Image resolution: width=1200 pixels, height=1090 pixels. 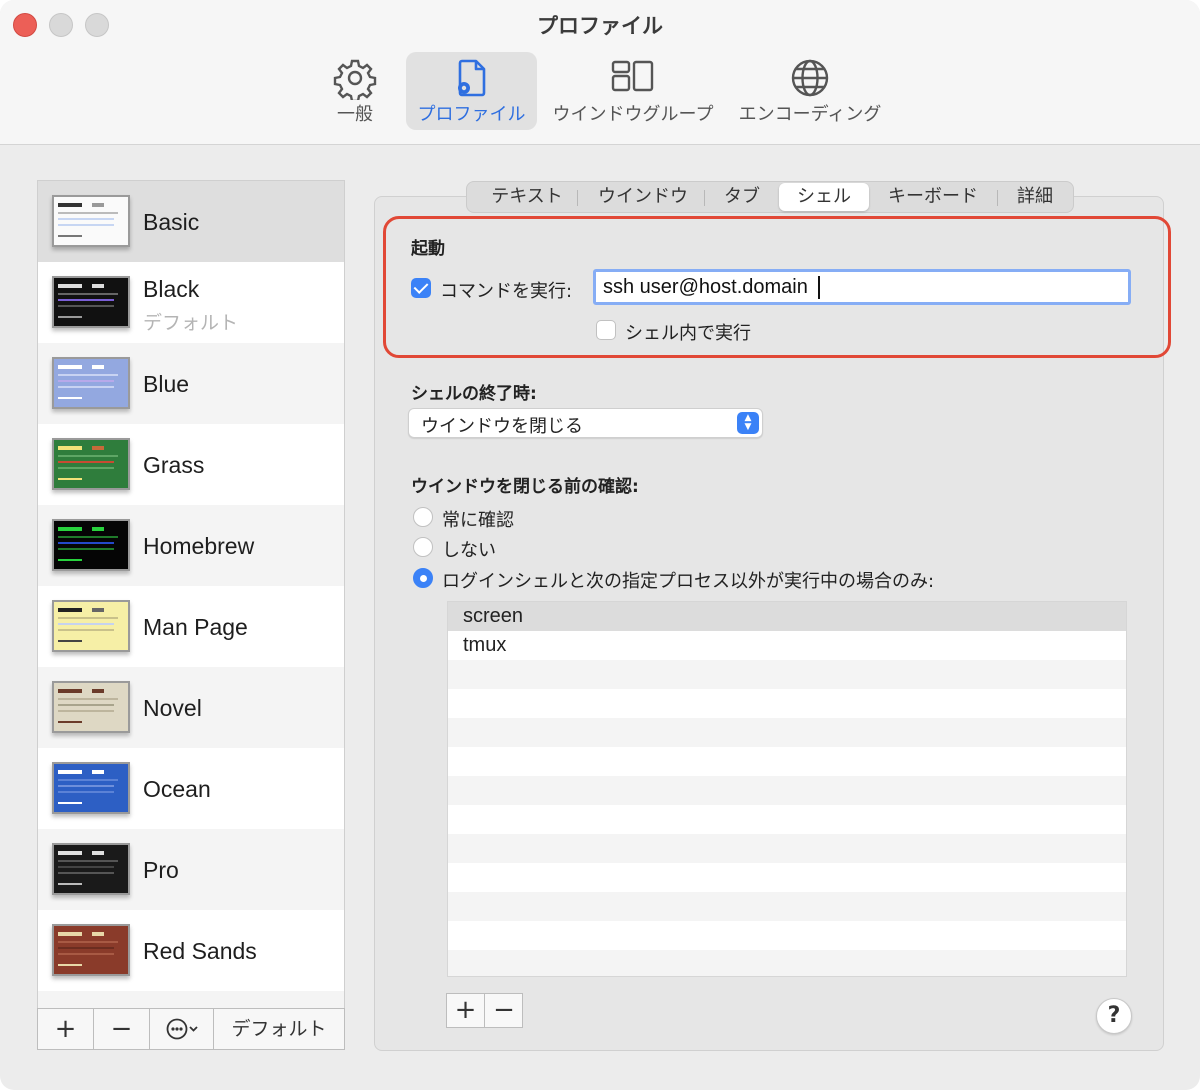 What do you see at coordinates (200, 951) in the screenshot?
I see `profile-name: Red Sands` at bounding box center [200, 951].